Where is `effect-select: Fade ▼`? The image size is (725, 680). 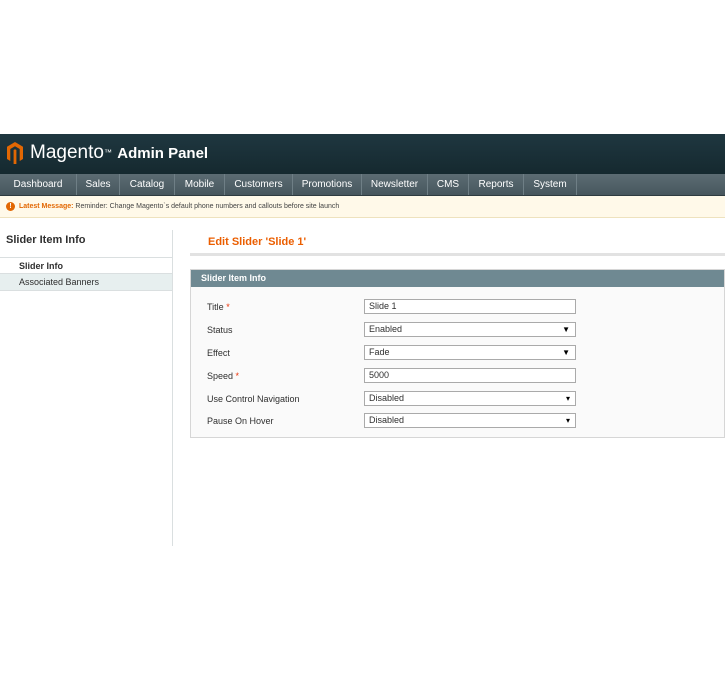 effect-select: Fade ▼ is located at coordinates (470, 352).